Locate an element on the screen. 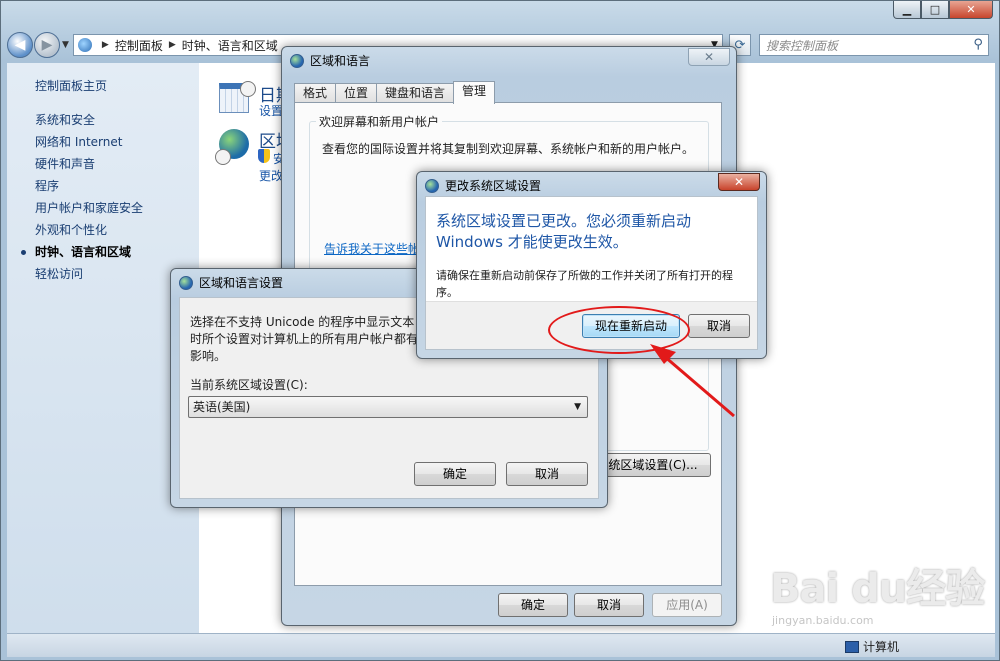  baidu-watermark: Bai du经验 jingyan.baidu.com is located at coordinates (877, 591).